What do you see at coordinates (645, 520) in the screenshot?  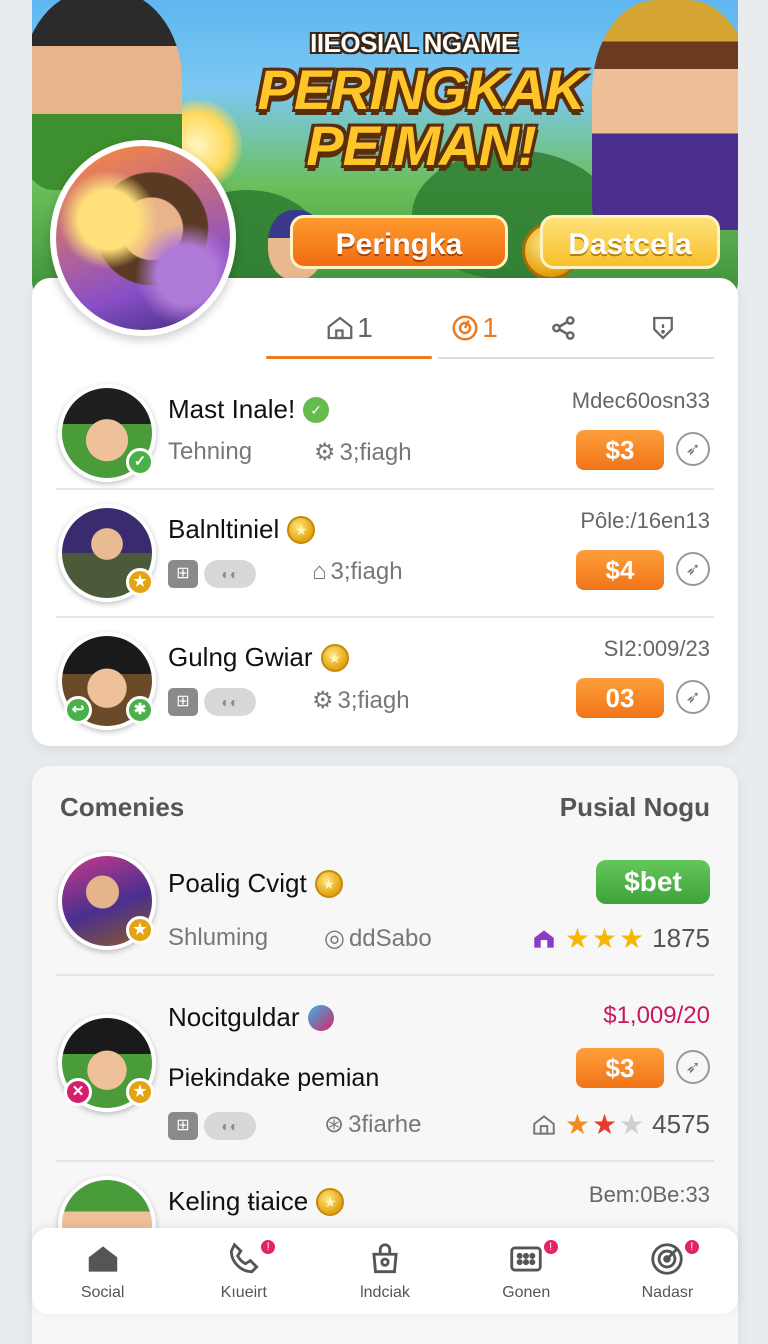 I see `timestamp: Pôle:/16en13` at bounding box center [645, 520].